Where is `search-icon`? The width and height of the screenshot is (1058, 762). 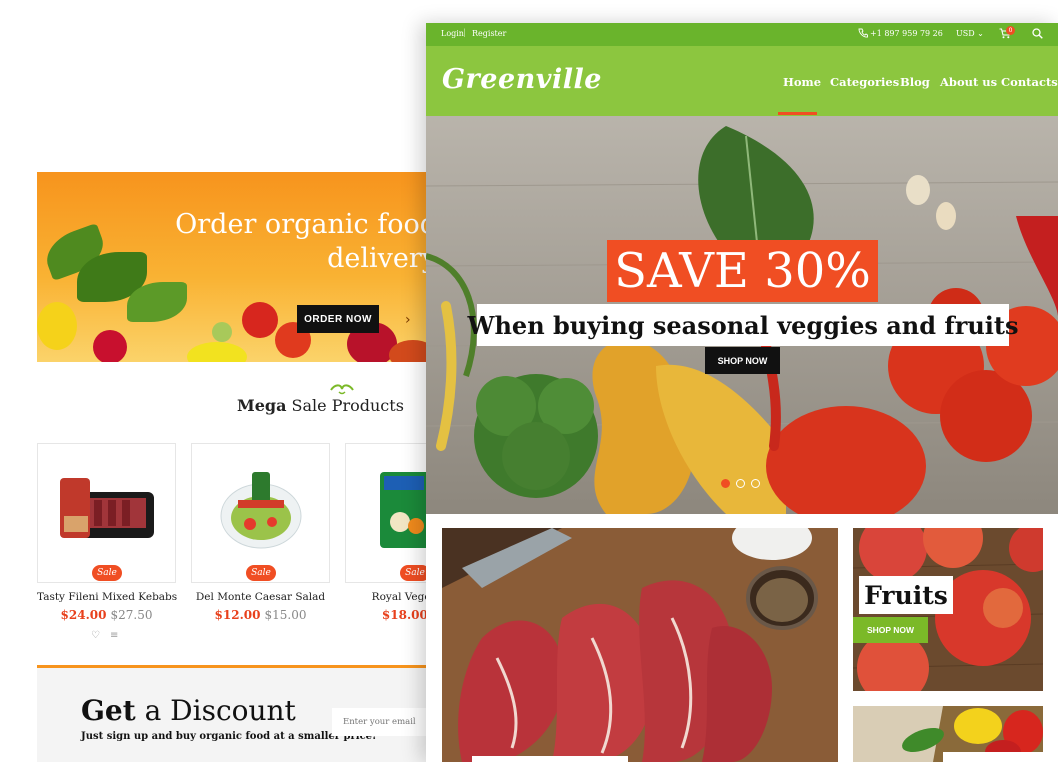
search-icon is located at coordinates (1037, 33).